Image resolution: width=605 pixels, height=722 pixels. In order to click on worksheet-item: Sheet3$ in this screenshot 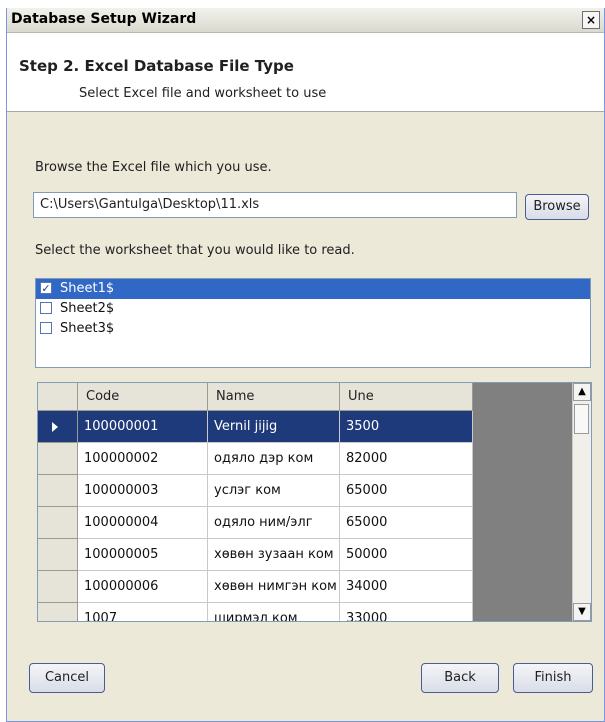, I will do `click(313, 329)`.